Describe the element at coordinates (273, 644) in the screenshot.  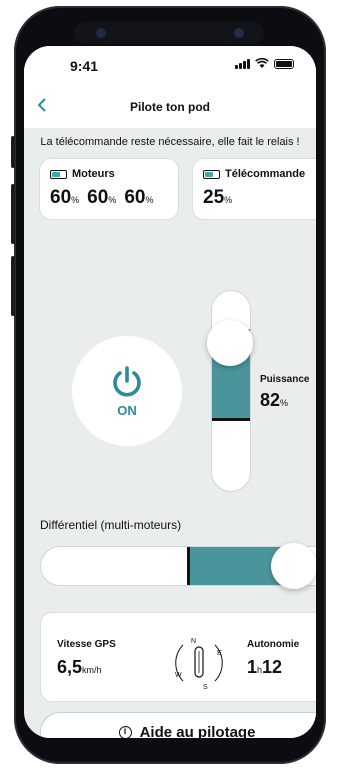
I see `autonomy-label: Autonomie` at that location.